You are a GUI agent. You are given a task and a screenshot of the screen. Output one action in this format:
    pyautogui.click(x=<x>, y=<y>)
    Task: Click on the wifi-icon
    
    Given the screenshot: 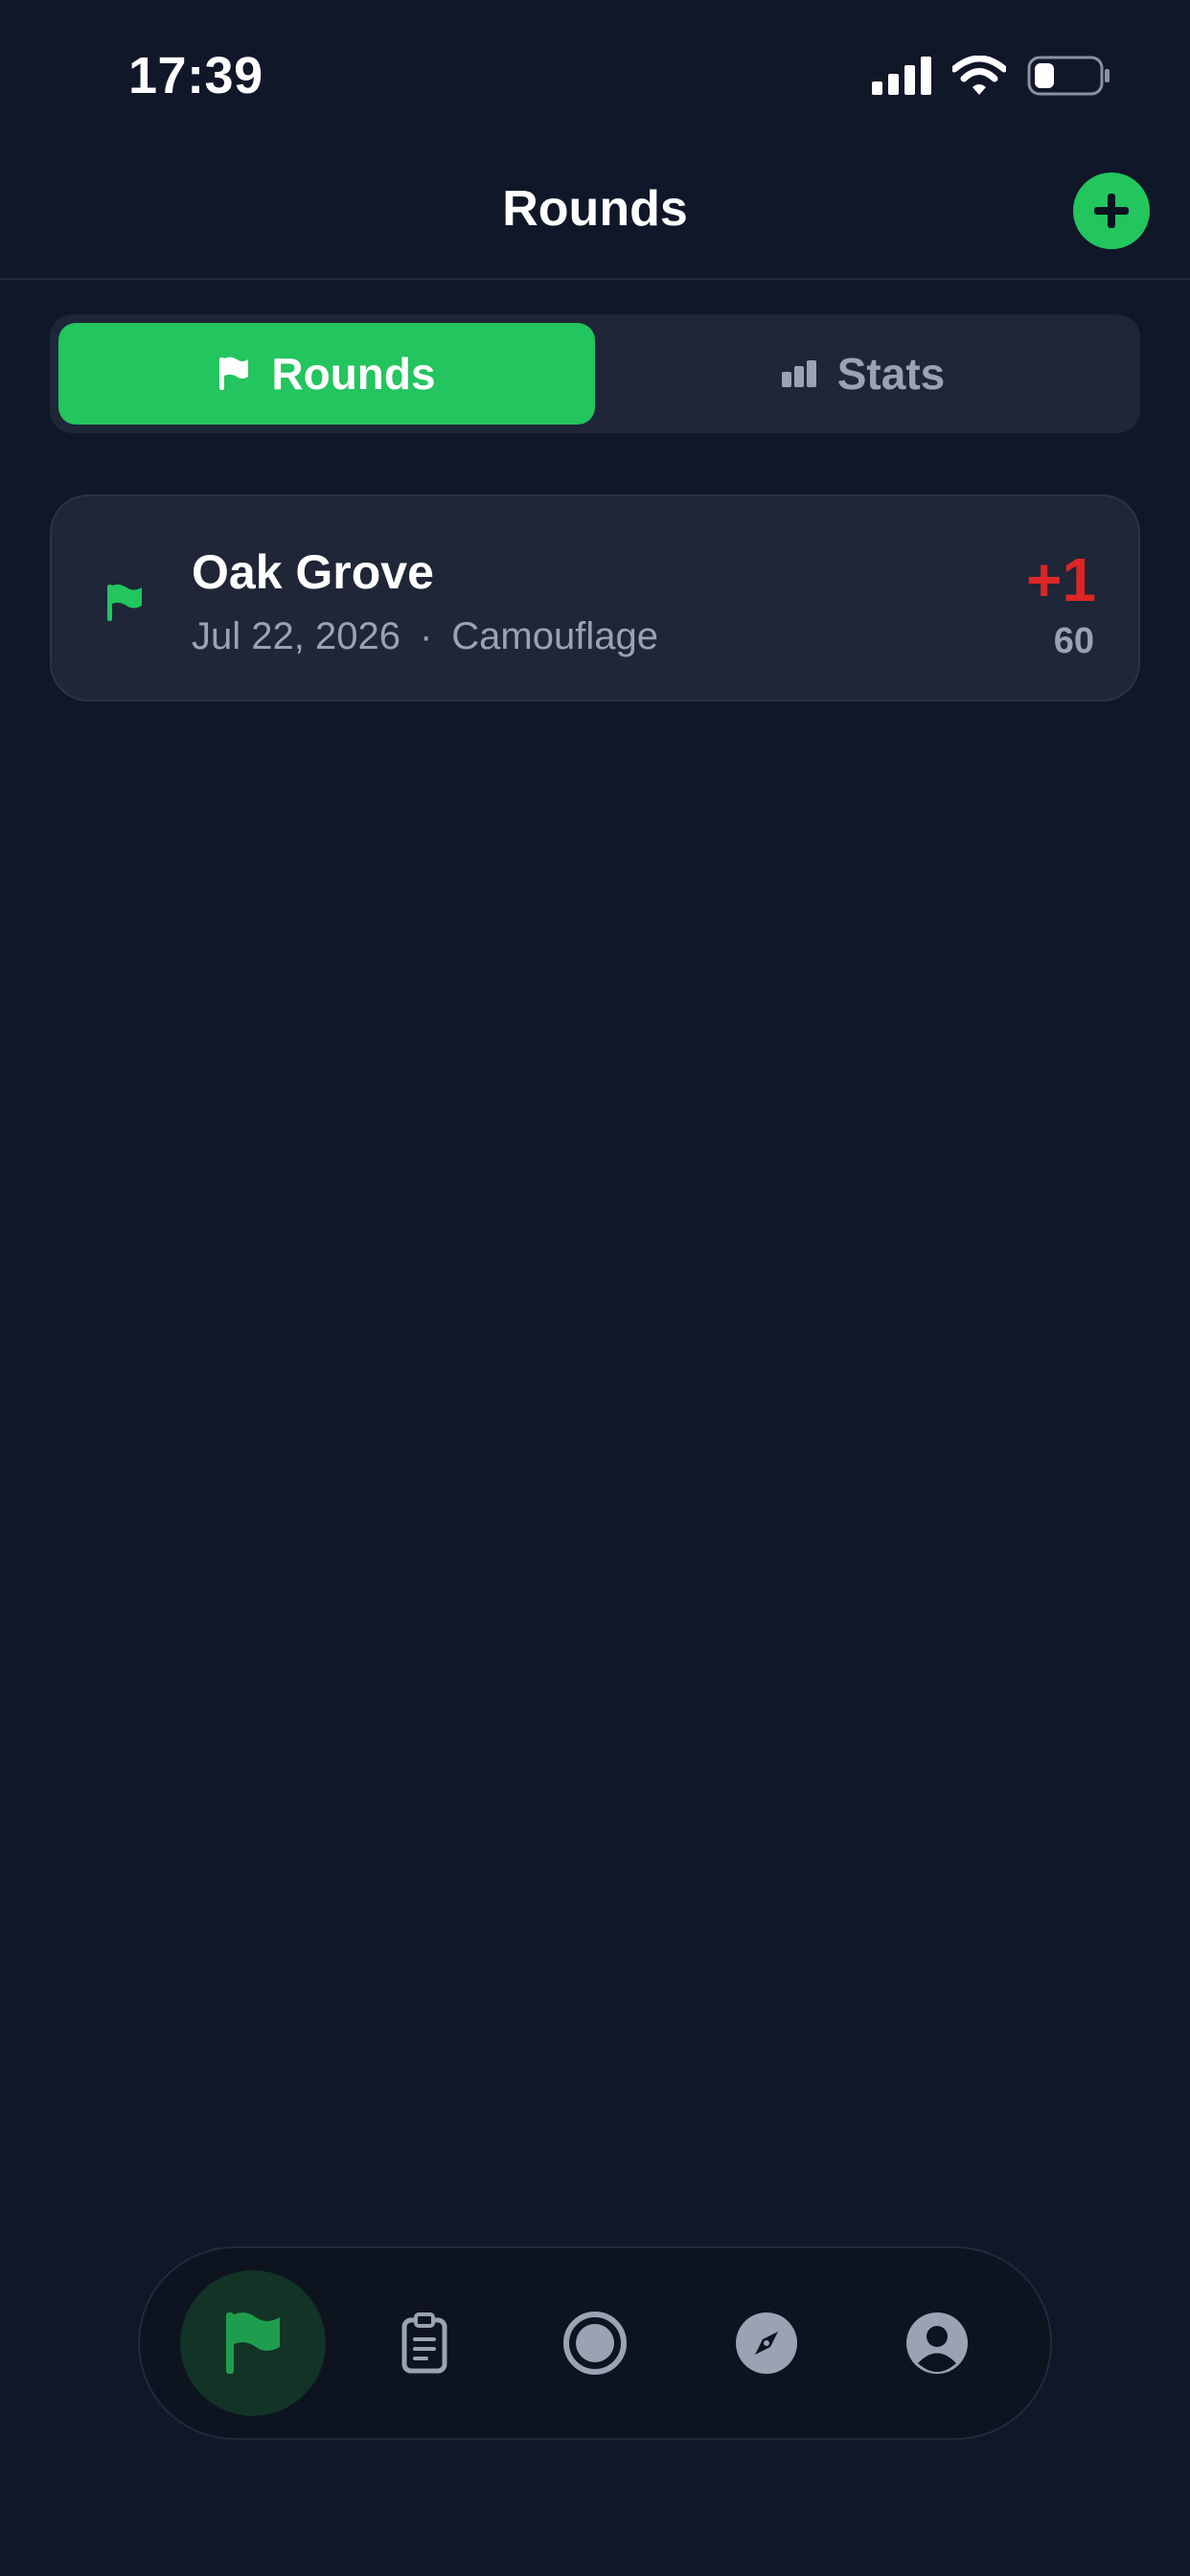 What is the action you would take?
    pyautogui.click(x=979, y=75)
    